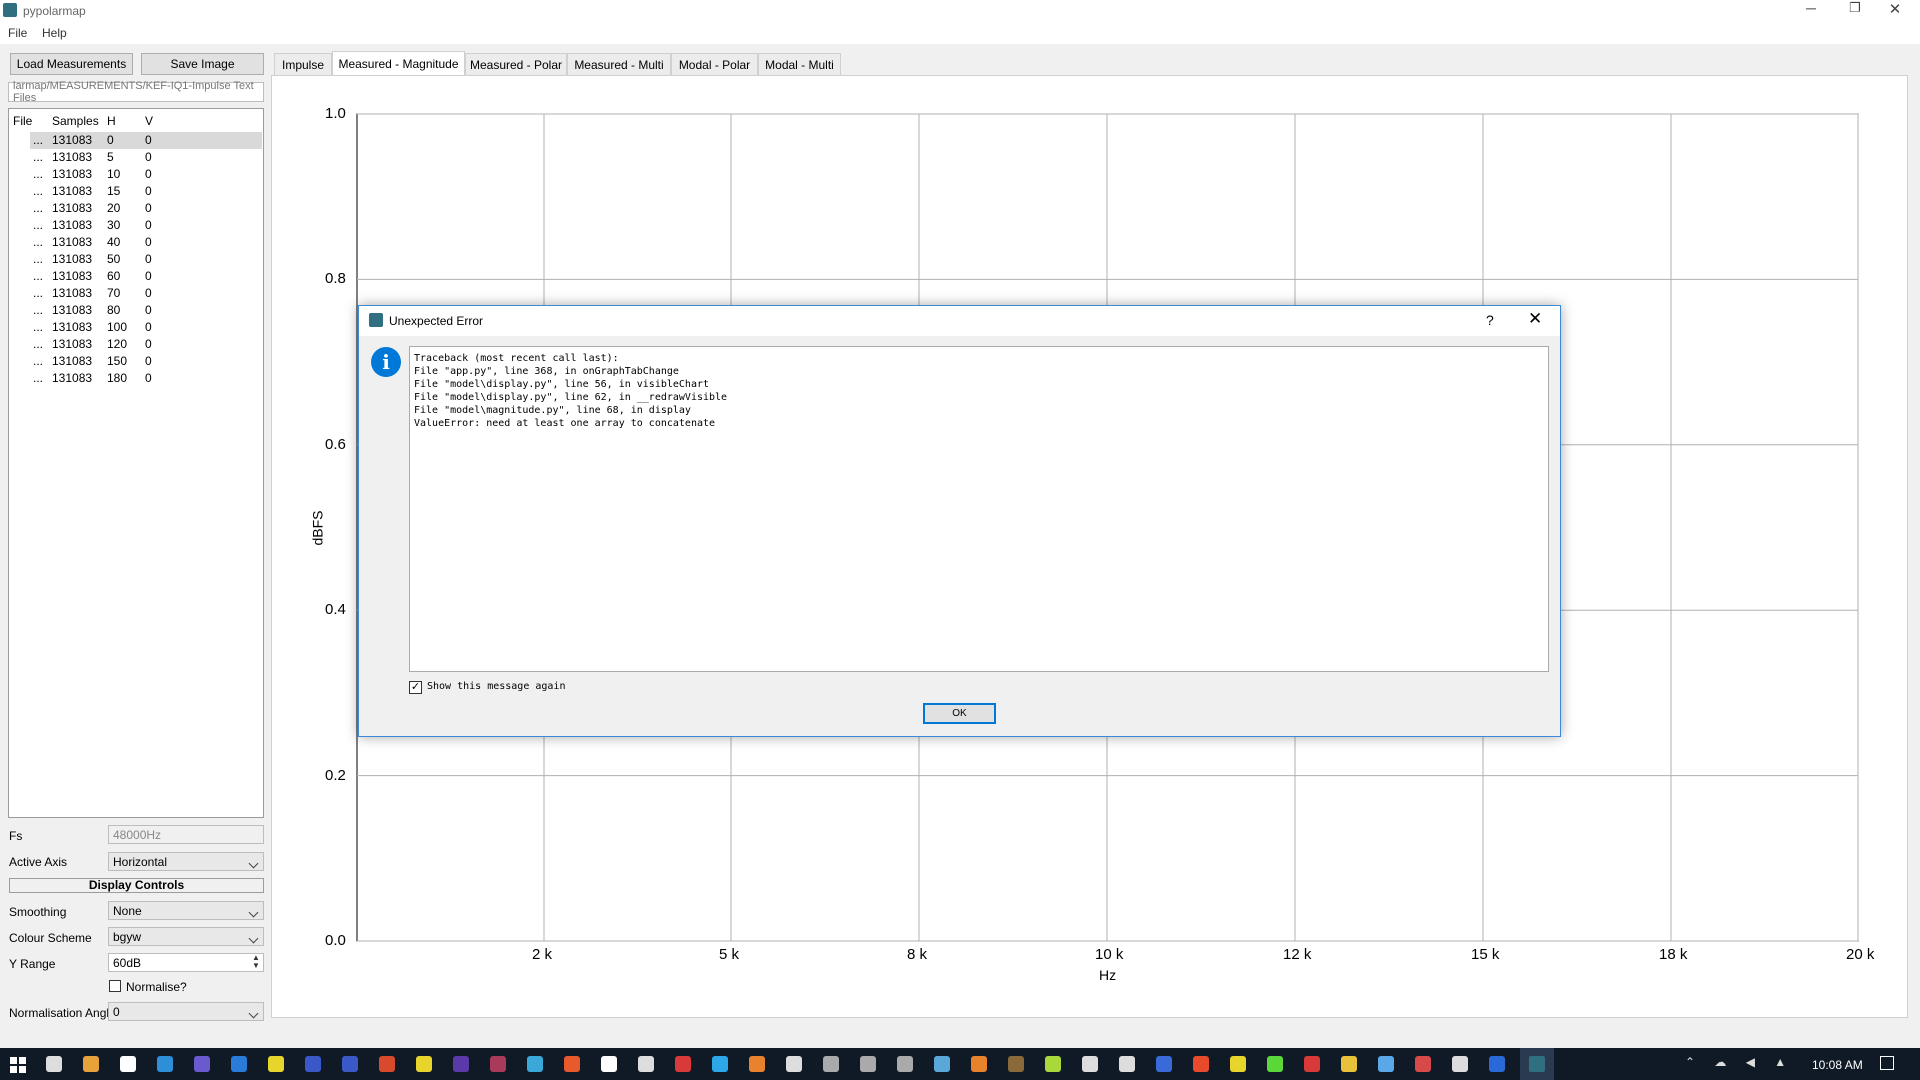  Describe the element at coordinates (146, 293) in the screenshot. I see `table-row: ... 131083 70 0` at that location.